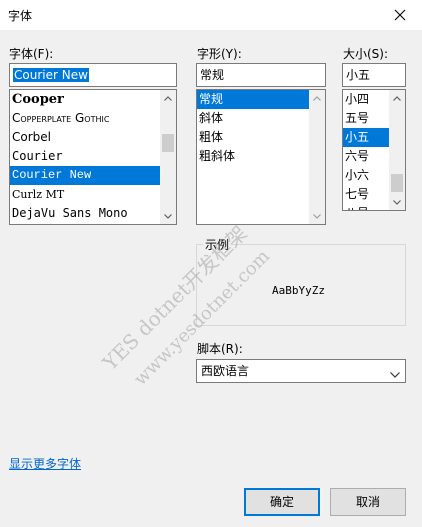 The image size is (422, 527). Describe the element at coordinates (366, 118) in the screenshot. I see `size-list-item: 五号` at that location.